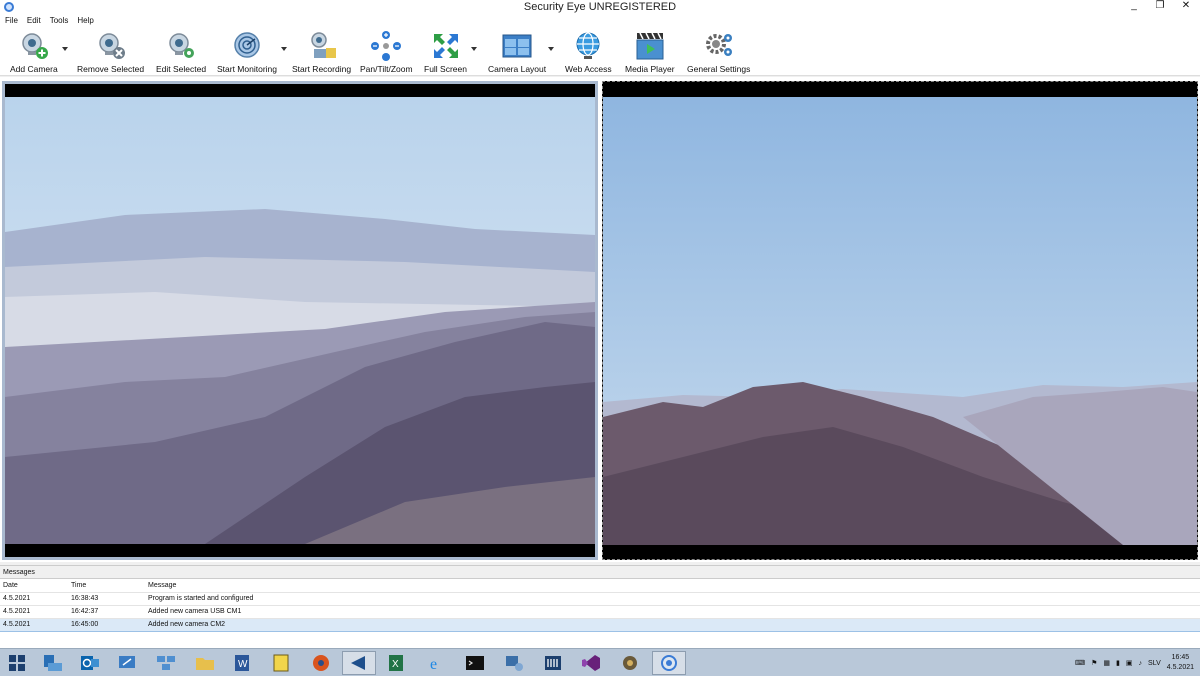  I want to click on full-screen-icon, so click(446, 46).